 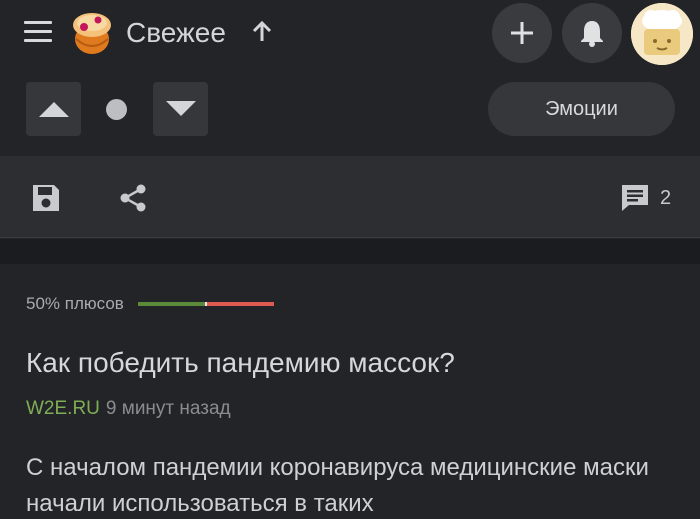 I want to click on post-title: Как победить пандемию массок?, so click(x=240, y=363).